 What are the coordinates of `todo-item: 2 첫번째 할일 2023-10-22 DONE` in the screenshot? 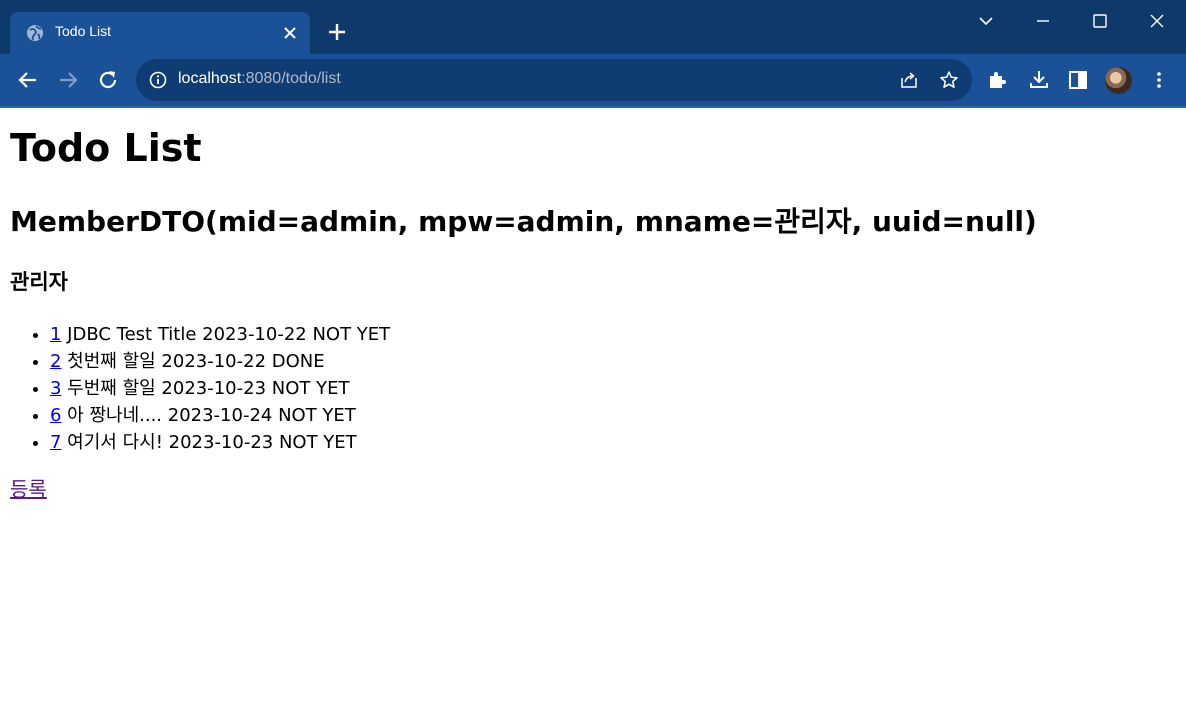 It's located at (613, 361).